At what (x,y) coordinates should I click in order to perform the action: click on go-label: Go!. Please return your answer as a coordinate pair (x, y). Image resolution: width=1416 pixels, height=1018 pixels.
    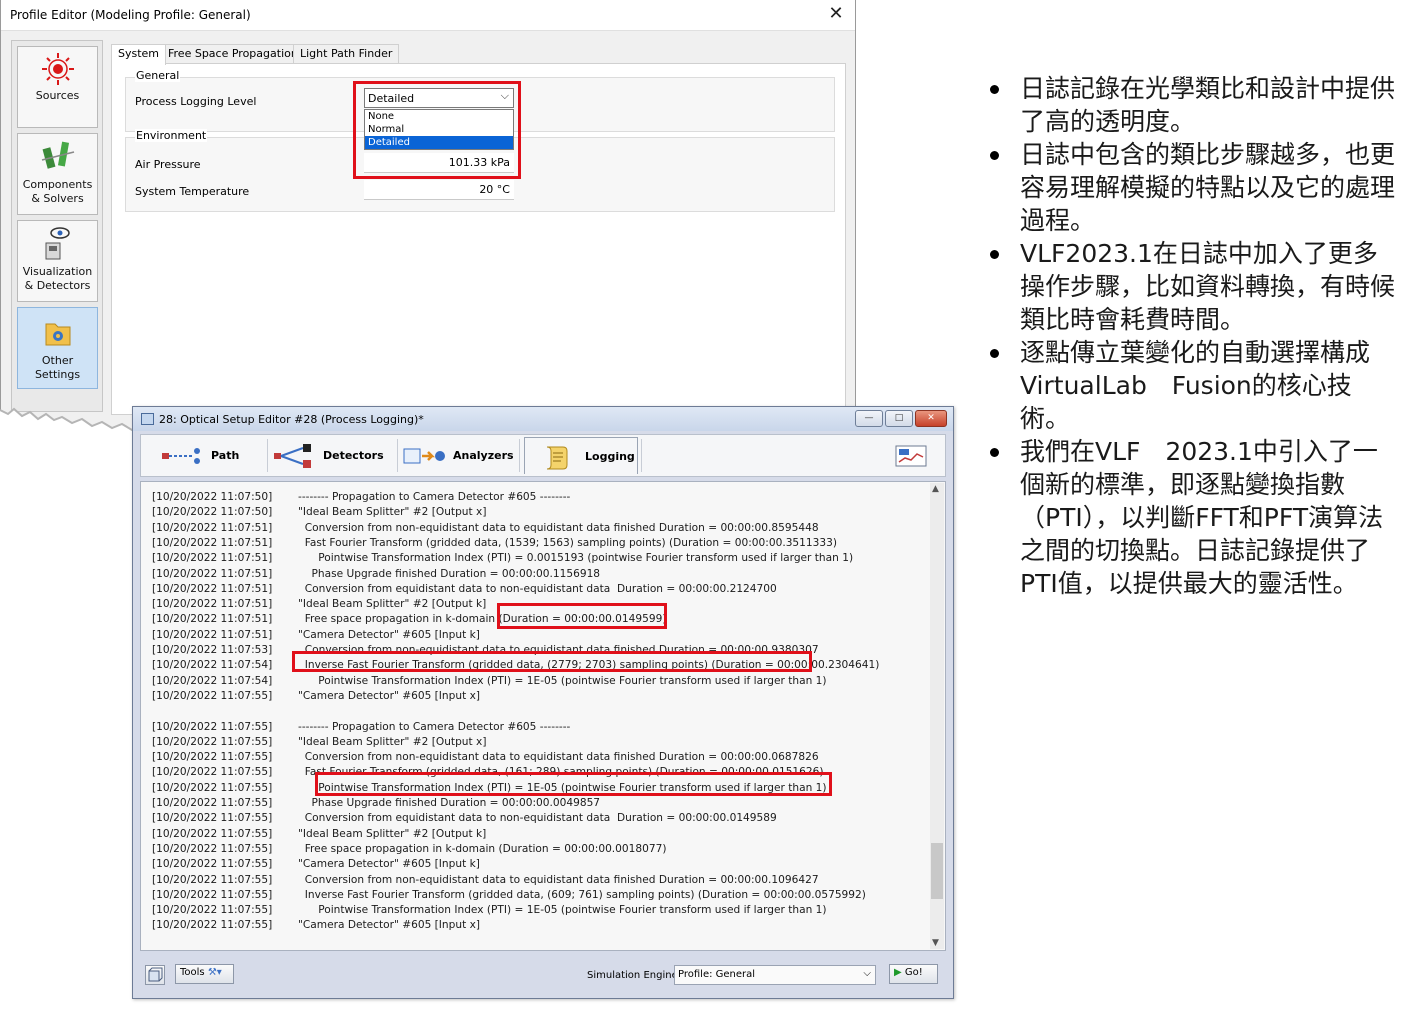
    Looking at the image, I should click on (913, 972).